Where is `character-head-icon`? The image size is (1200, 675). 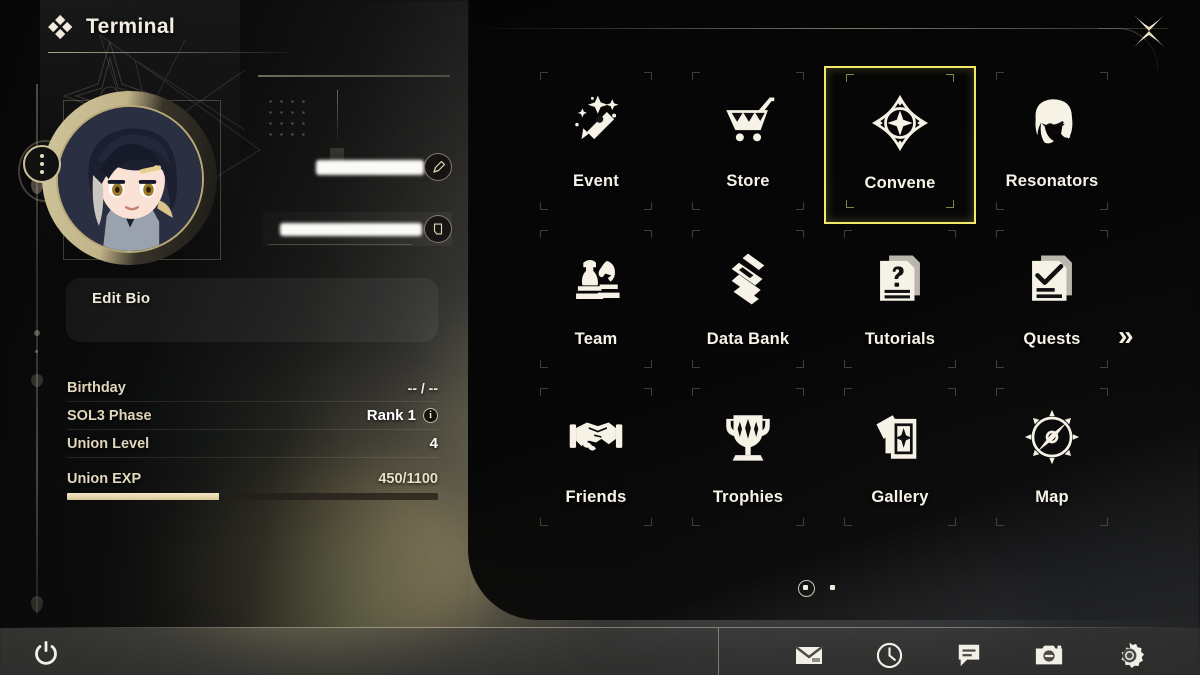 character-head-icon is located at coordinates (1054, 121).